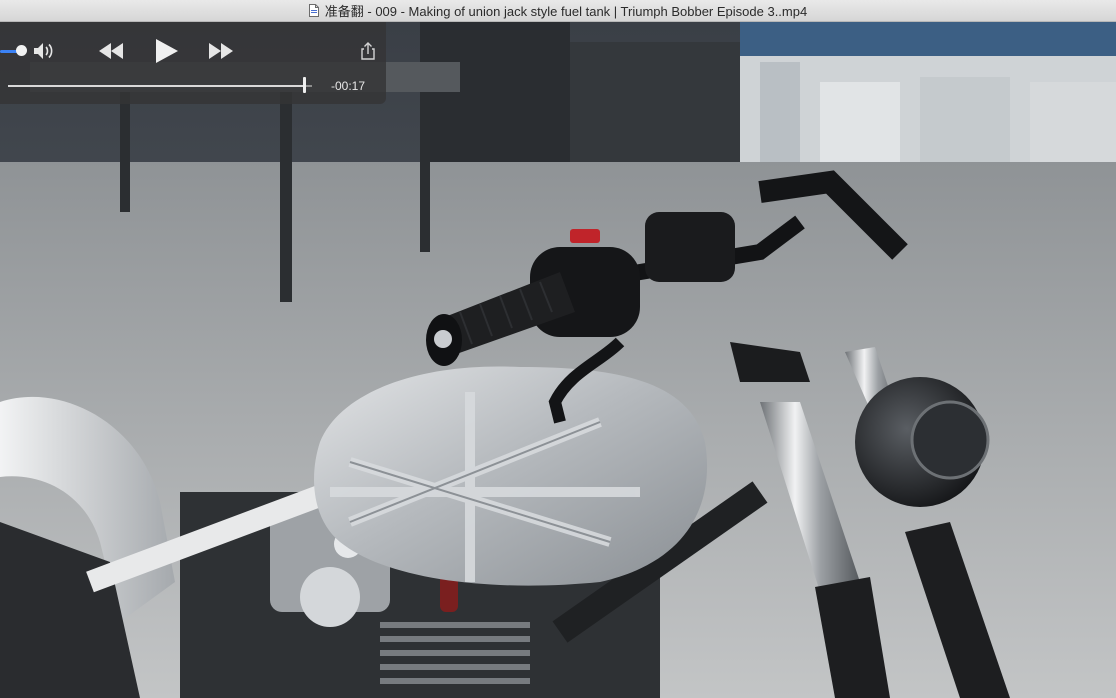 This screenshot has width=1116, height=698. I want to click on progress-track, so click(160, 86).